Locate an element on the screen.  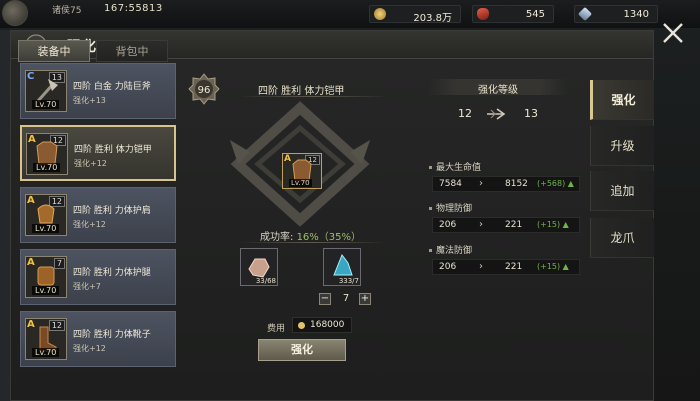
arrow-right-icon is located at coordinates (496, 114).